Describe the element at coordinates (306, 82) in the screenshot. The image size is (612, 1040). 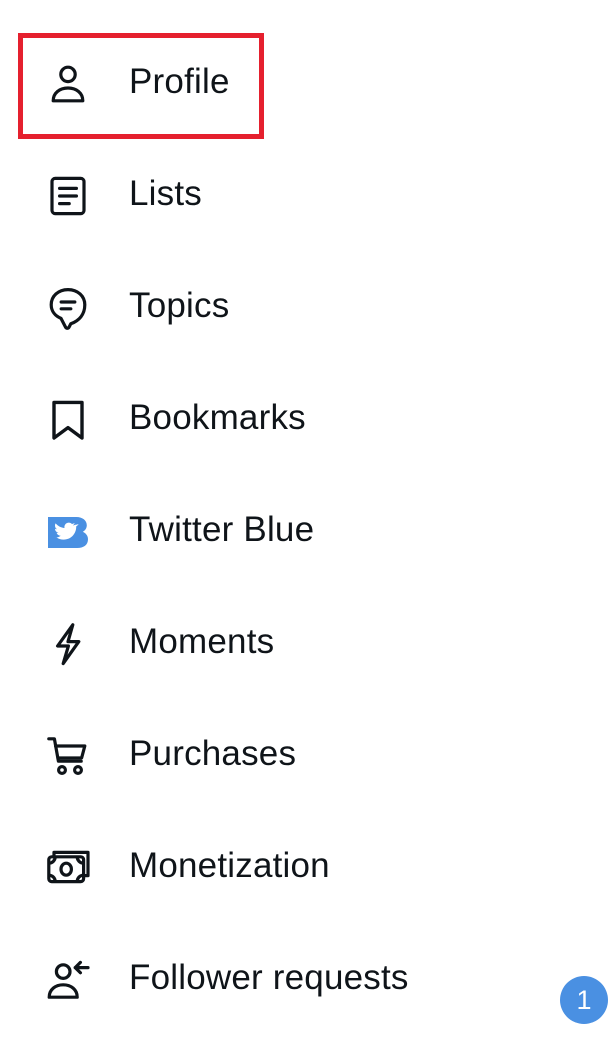
I see `menu-item-profile: Profile` at that location.